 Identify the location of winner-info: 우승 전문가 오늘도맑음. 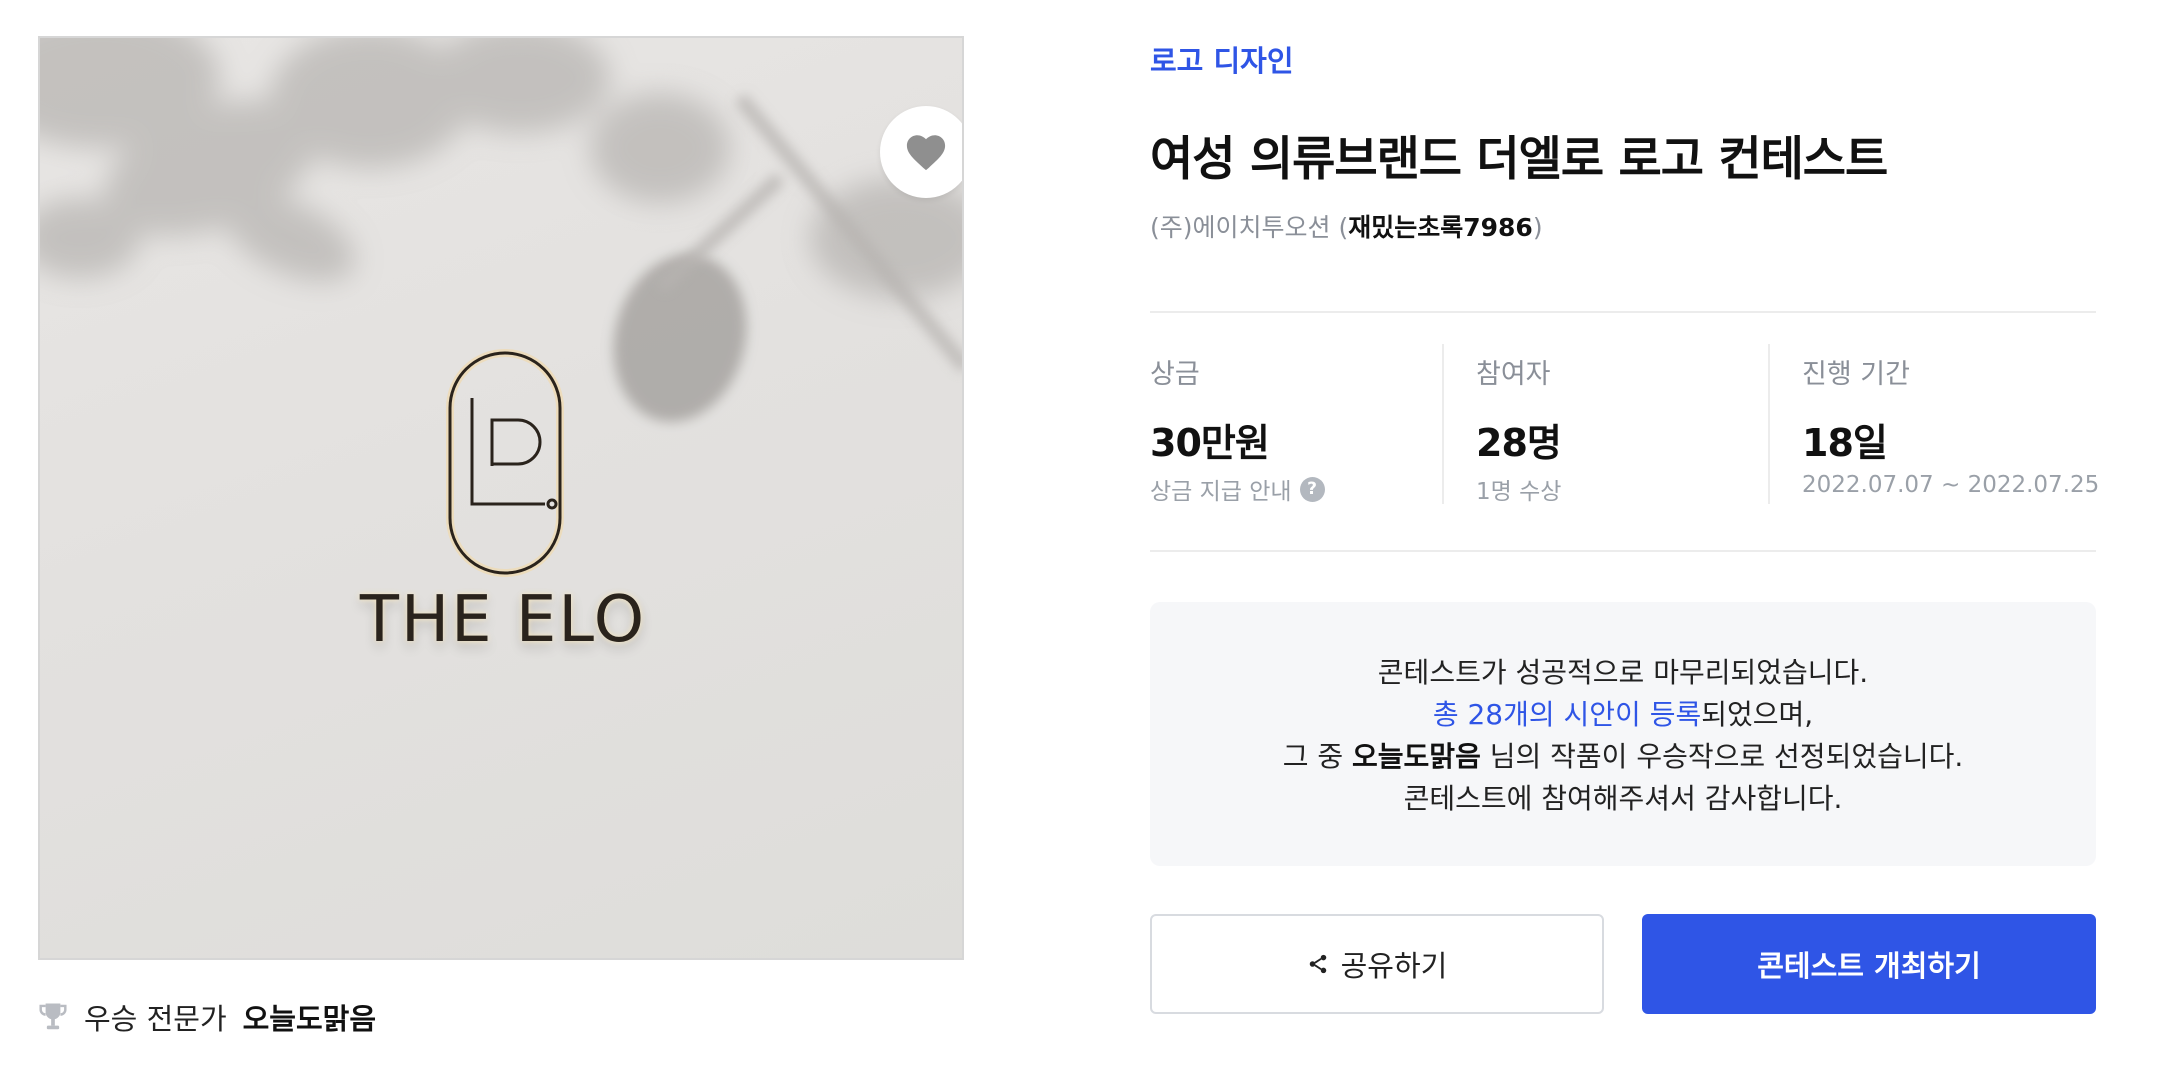
(207, 1017).